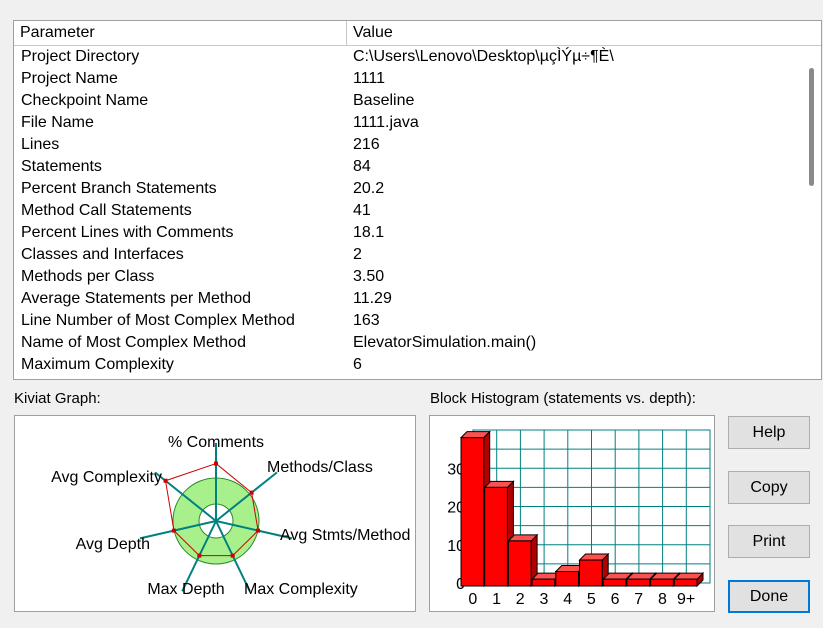  Describe the element at coordinates (69, 78) in the screenshot. I see `parameter-cell: Project Name` at that location.